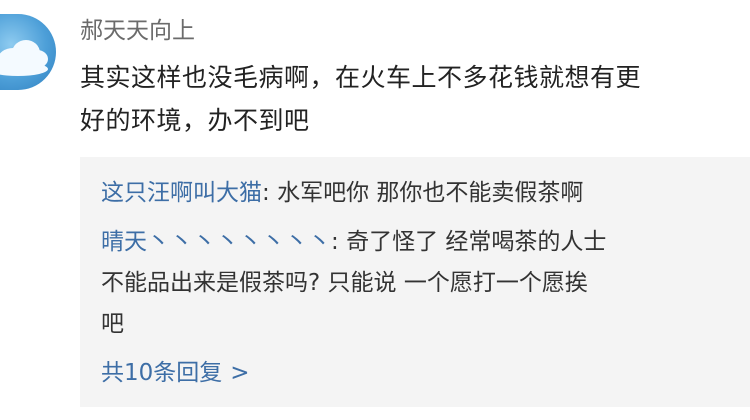  Describe the element at coordinates (112, 324) in the screenshot. I see `reply-text-line: 吧` at that location.